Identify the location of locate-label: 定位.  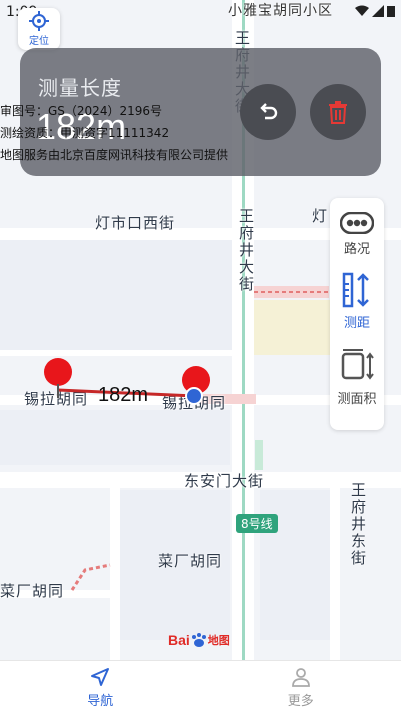
(39, 41).